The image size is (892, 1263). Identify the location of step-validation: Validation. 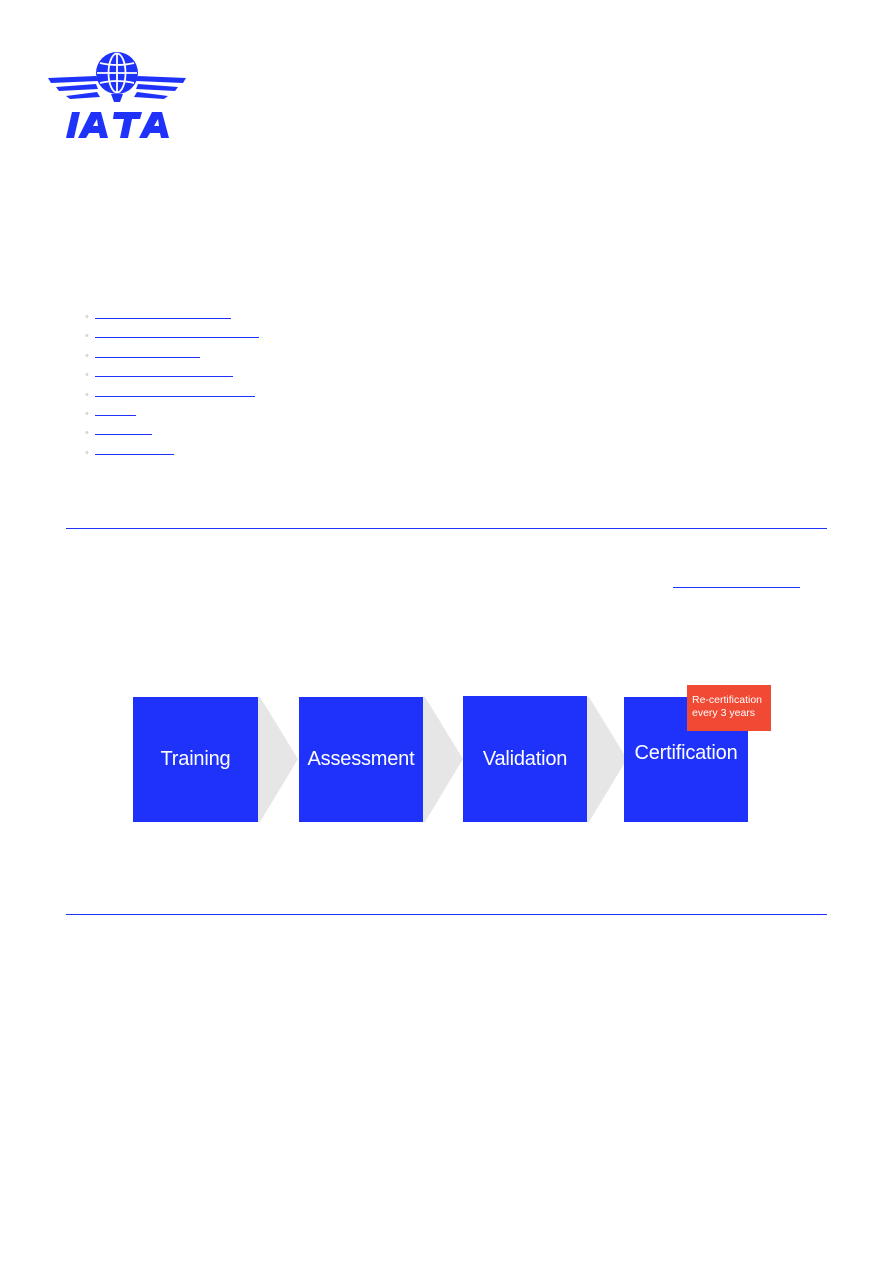
(525, 759).